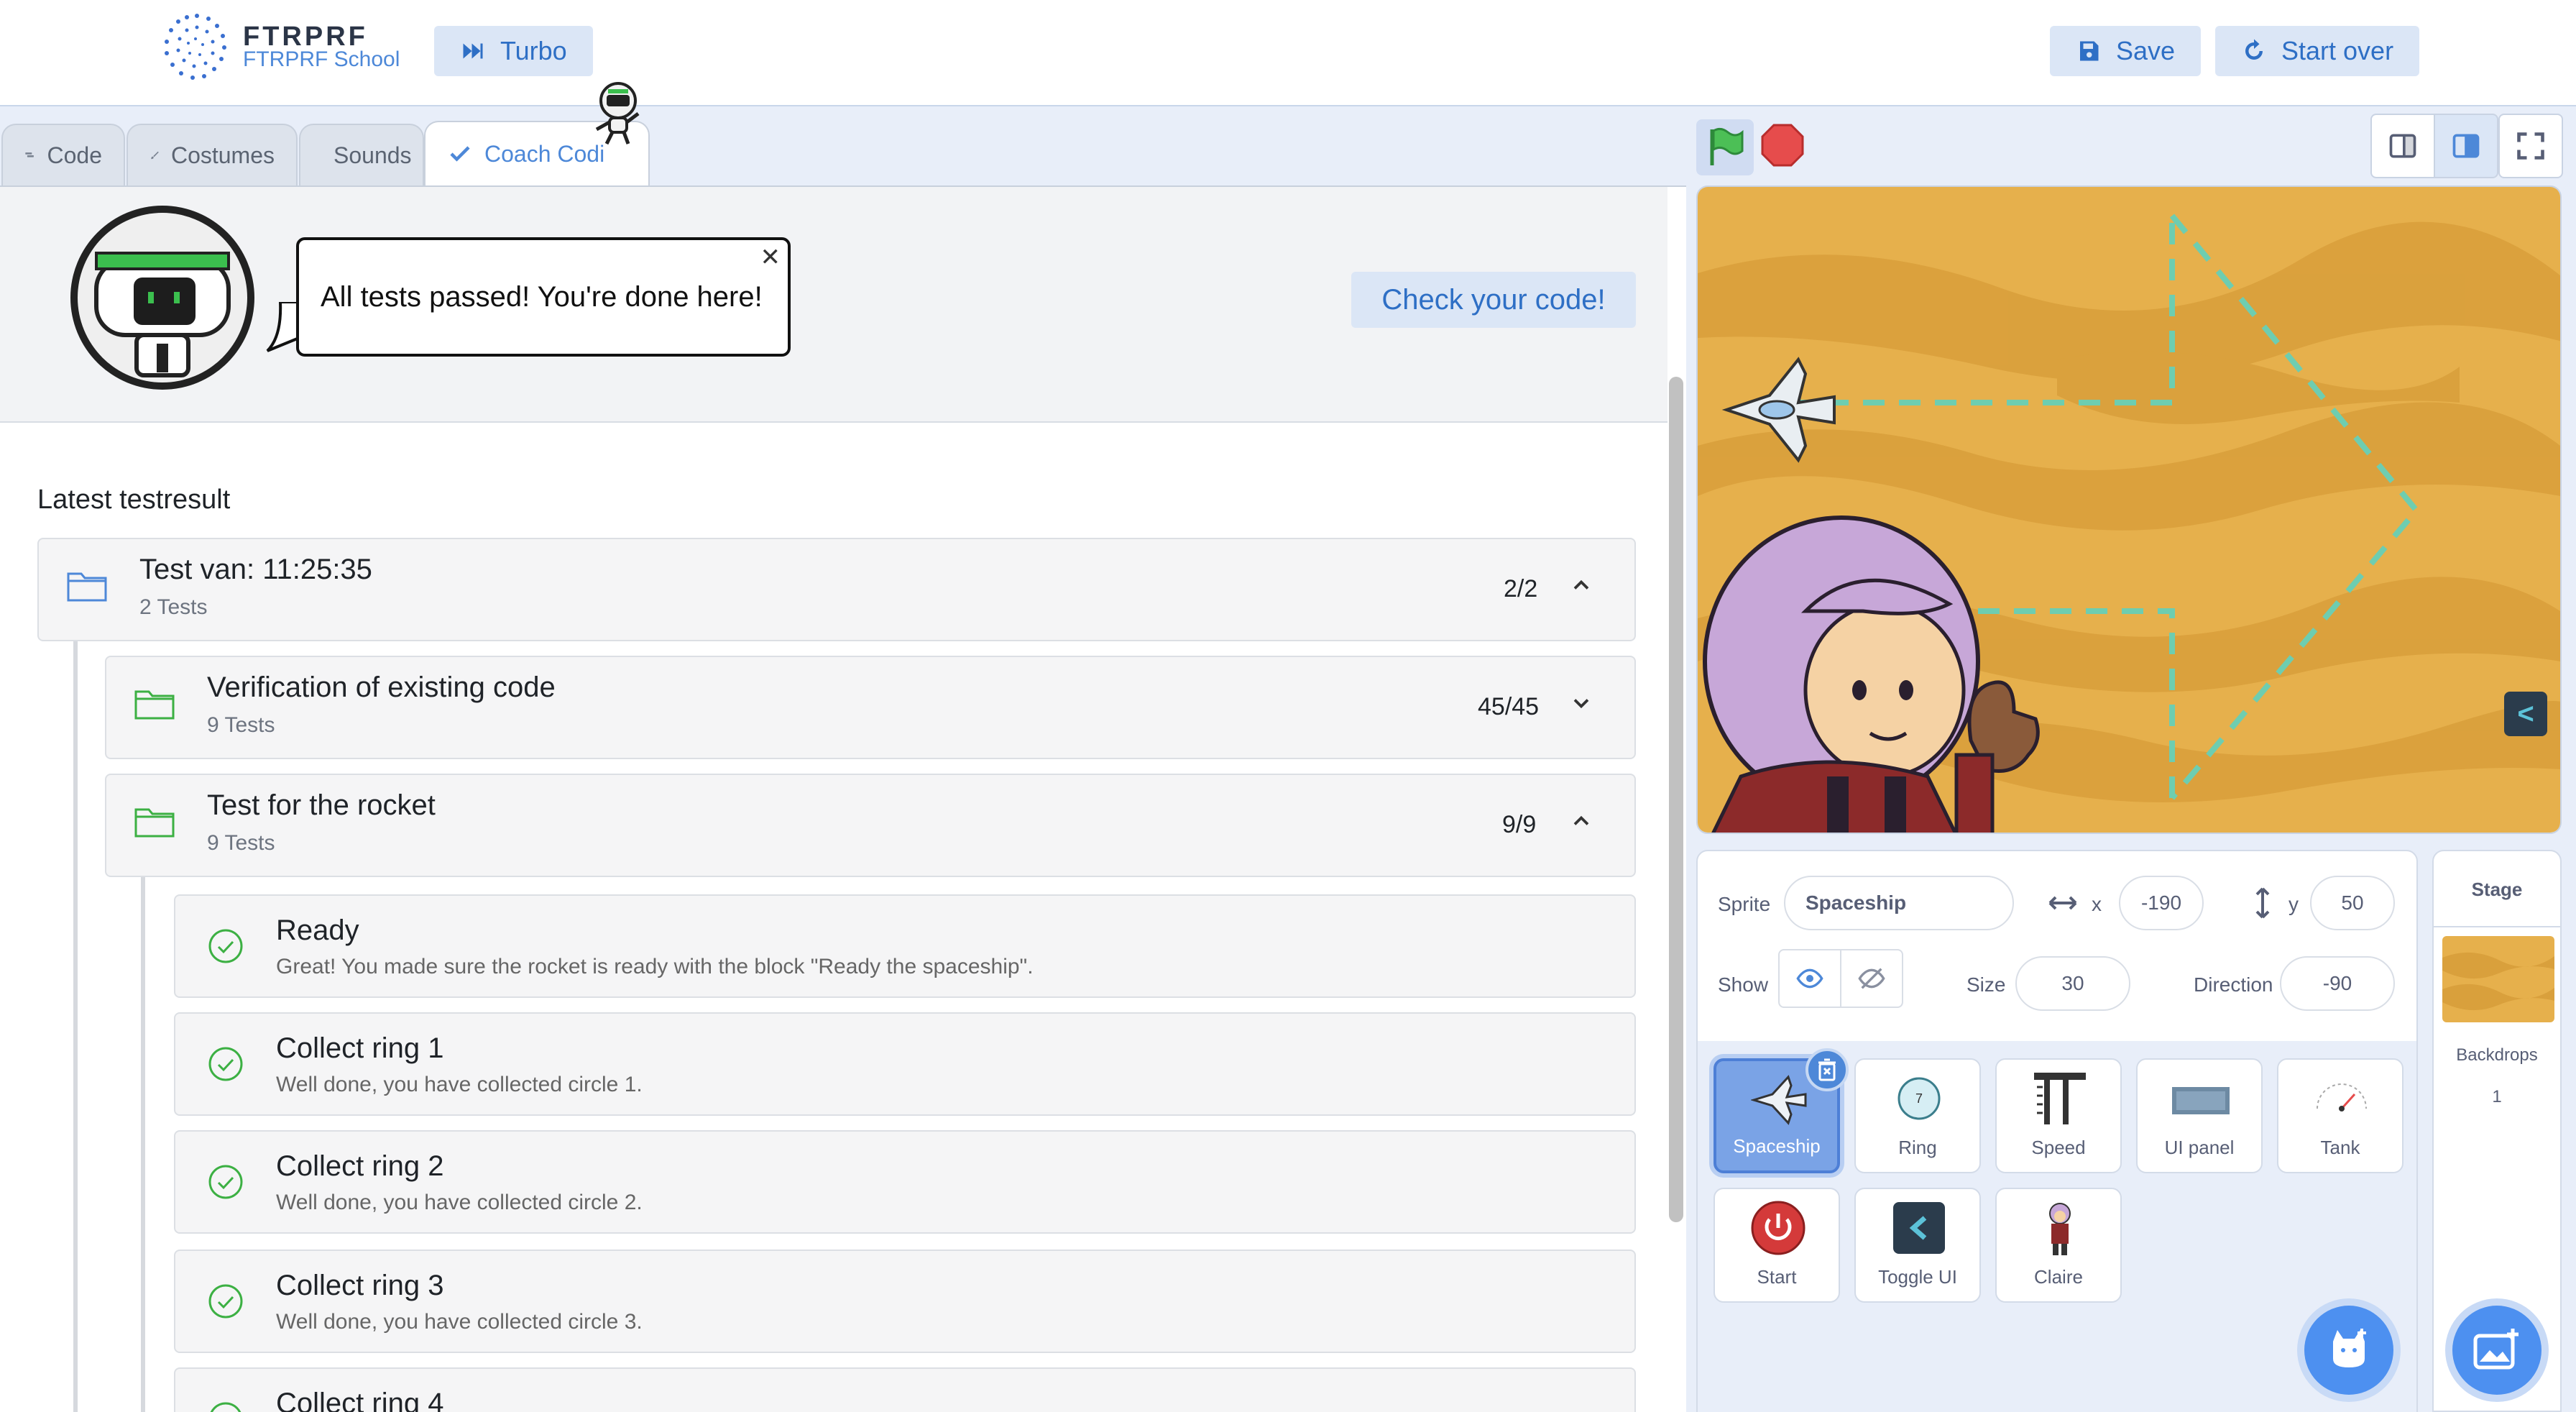 This screenshot has width=2576, height=1412. What do you see at coordinates (360, 1285) in the screenshot?
I see `test-item-title: Collect ring 3` at bounding box center [360, 1285].